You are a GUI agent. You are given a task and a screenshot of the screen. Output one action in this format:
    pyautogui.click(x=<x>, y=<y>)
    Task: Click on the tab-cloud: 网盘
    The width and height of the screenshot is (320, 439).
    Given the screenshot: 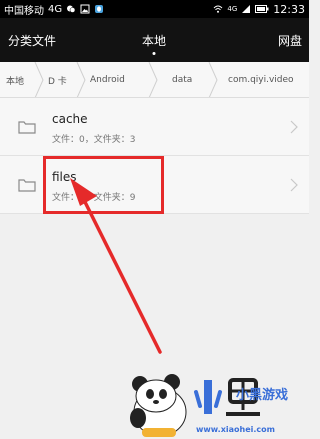 What is the action you would take?
    pyautogui.click(x=272, y=40)
    